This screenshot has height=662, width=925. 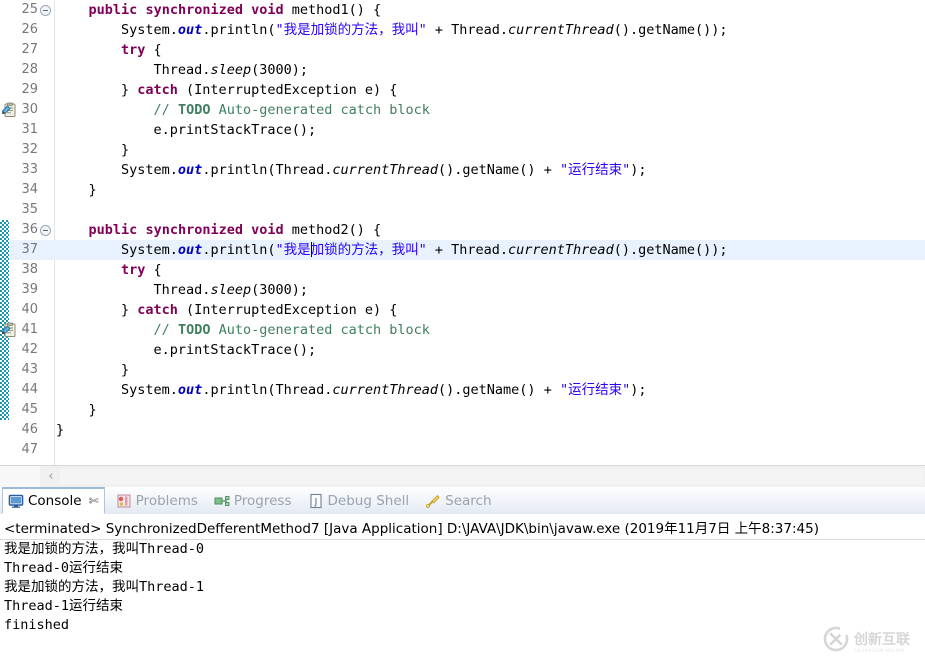 I want to click on scrollbar-track, so click(x=491, y=476).